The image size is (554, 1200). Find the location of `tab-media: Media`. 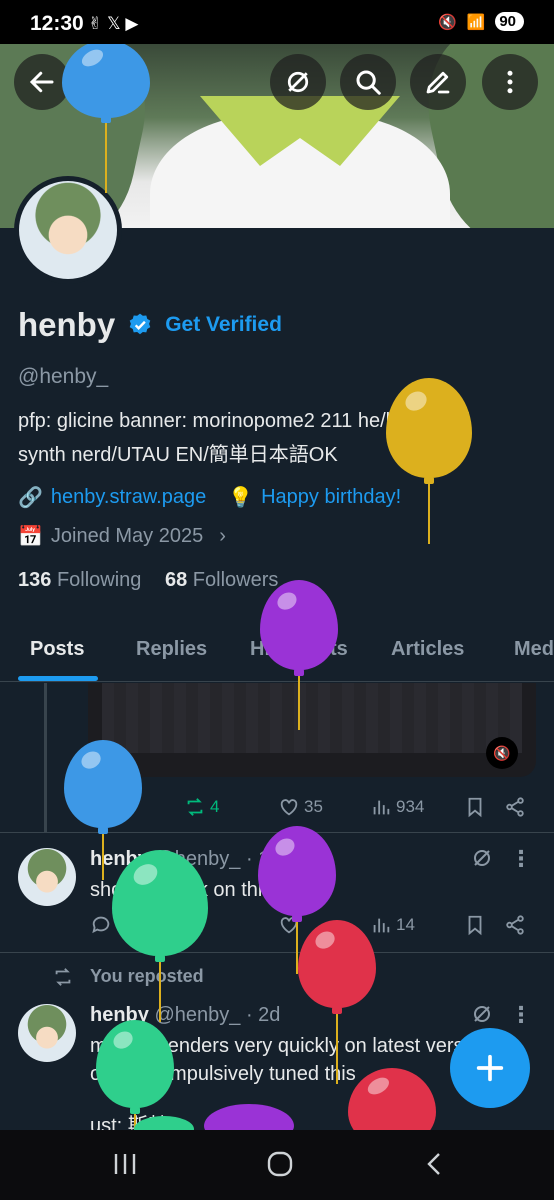

tab-media: Media is located at coordinates (534, 649).